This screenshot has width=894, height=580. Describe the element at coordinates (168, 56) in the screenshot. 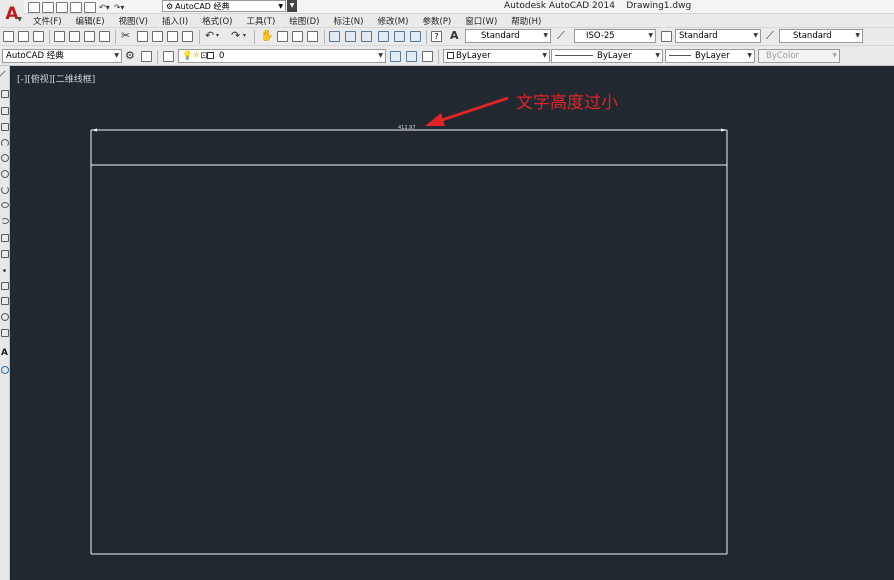

I see `layer-properties-icon` at that location.